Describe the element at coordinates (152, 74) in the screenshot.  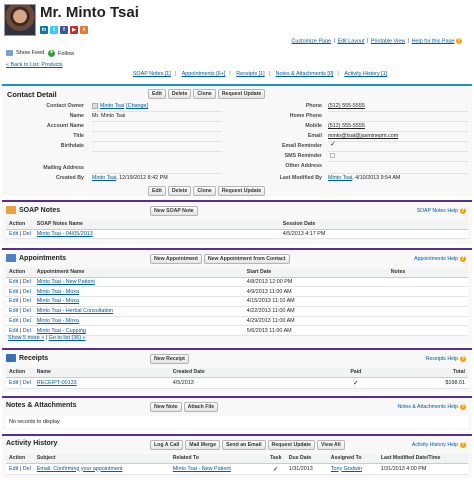
I see `soap-notes-link: SOAP Notes [1]` at that location.